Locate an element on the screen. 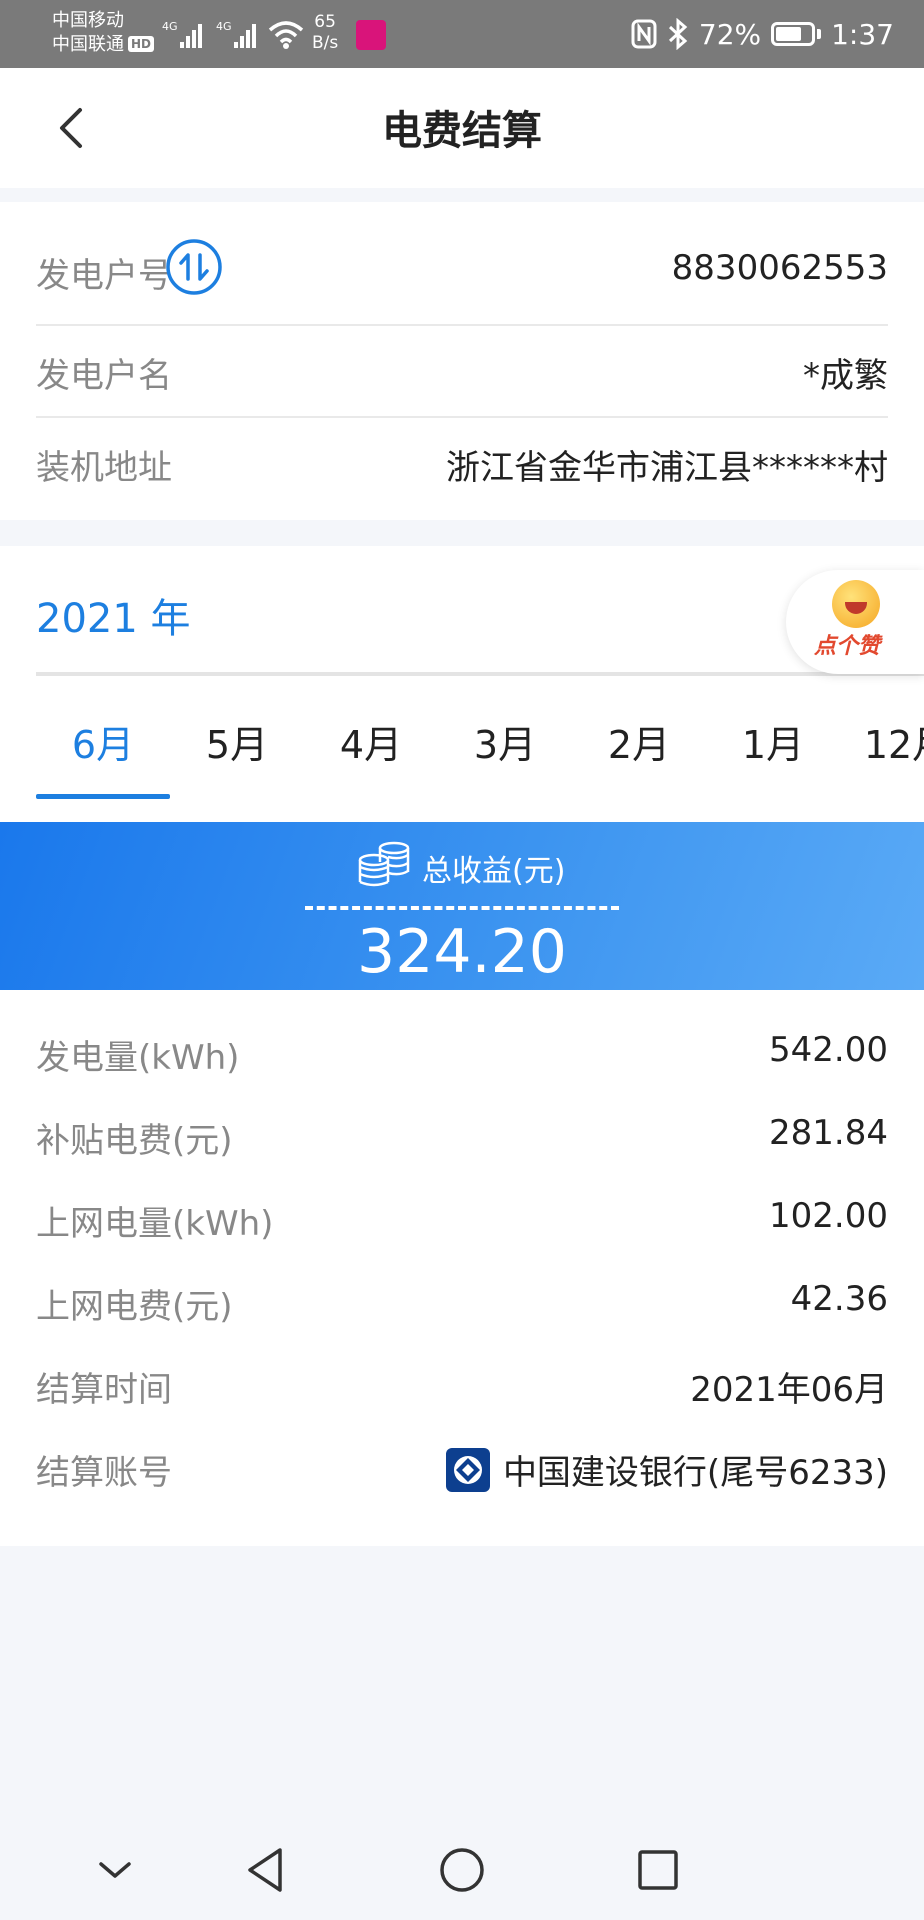 This screenshot has height=1920, width=924. like-label: 点个赞 is located at coordinates (847, 646).